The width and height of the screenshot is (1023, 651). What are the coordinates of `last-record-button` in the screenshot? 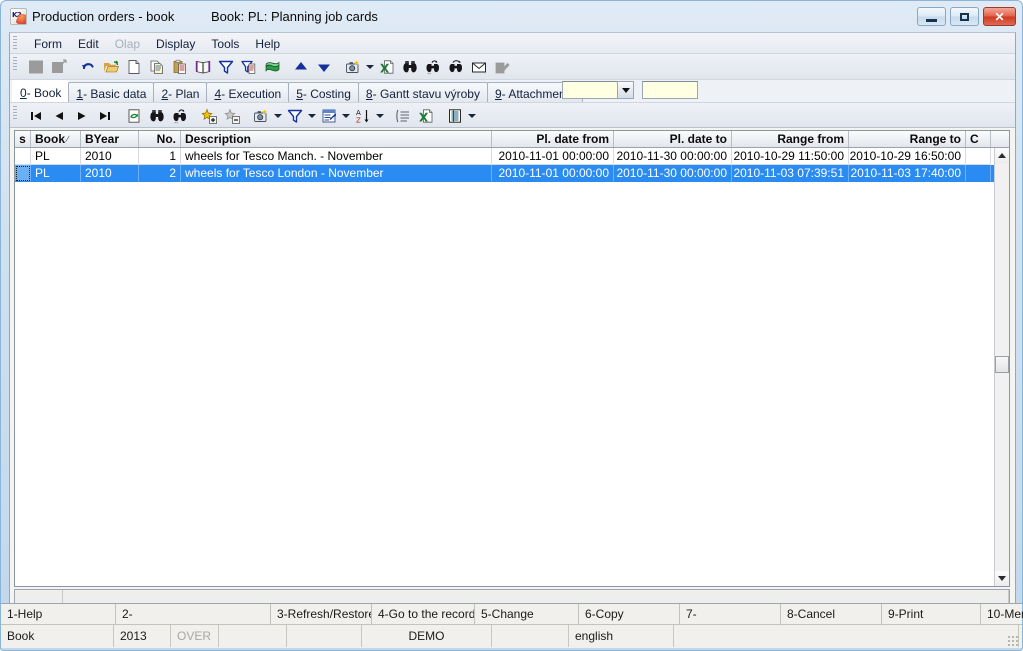 It's located at (104, 116).